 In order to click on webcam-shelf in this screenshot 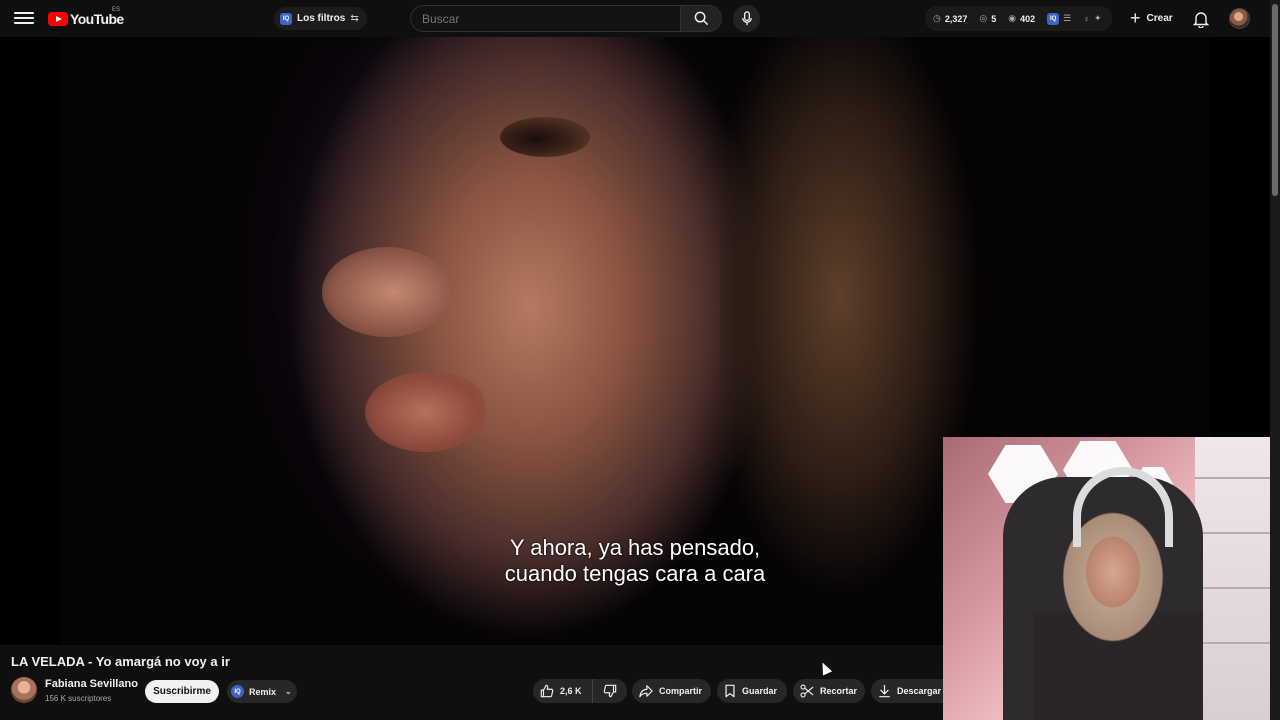, I will do `click(1237, 578)`.